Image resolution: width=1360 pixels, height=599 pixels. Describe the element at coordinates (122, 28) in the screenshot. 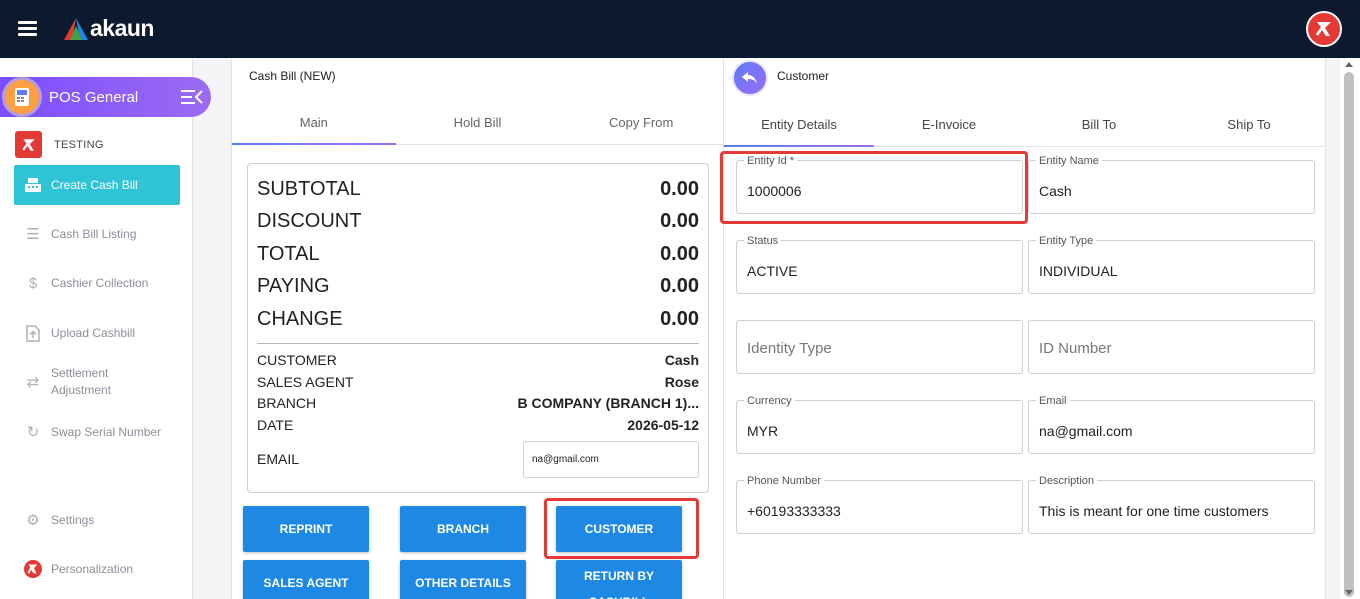

I see `brand-name: akaun` at that location.